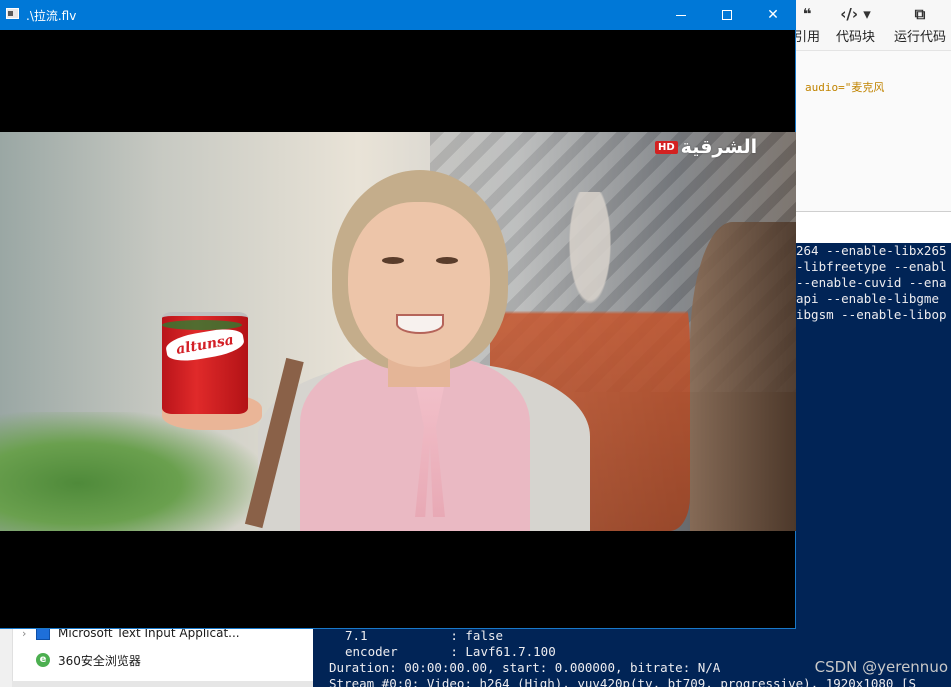 Image resolution: width=951 pixels, height=687 pixels. Describe the element at coordinates (12, 13) in the screenshot. I see `player-app-icon` at that location.